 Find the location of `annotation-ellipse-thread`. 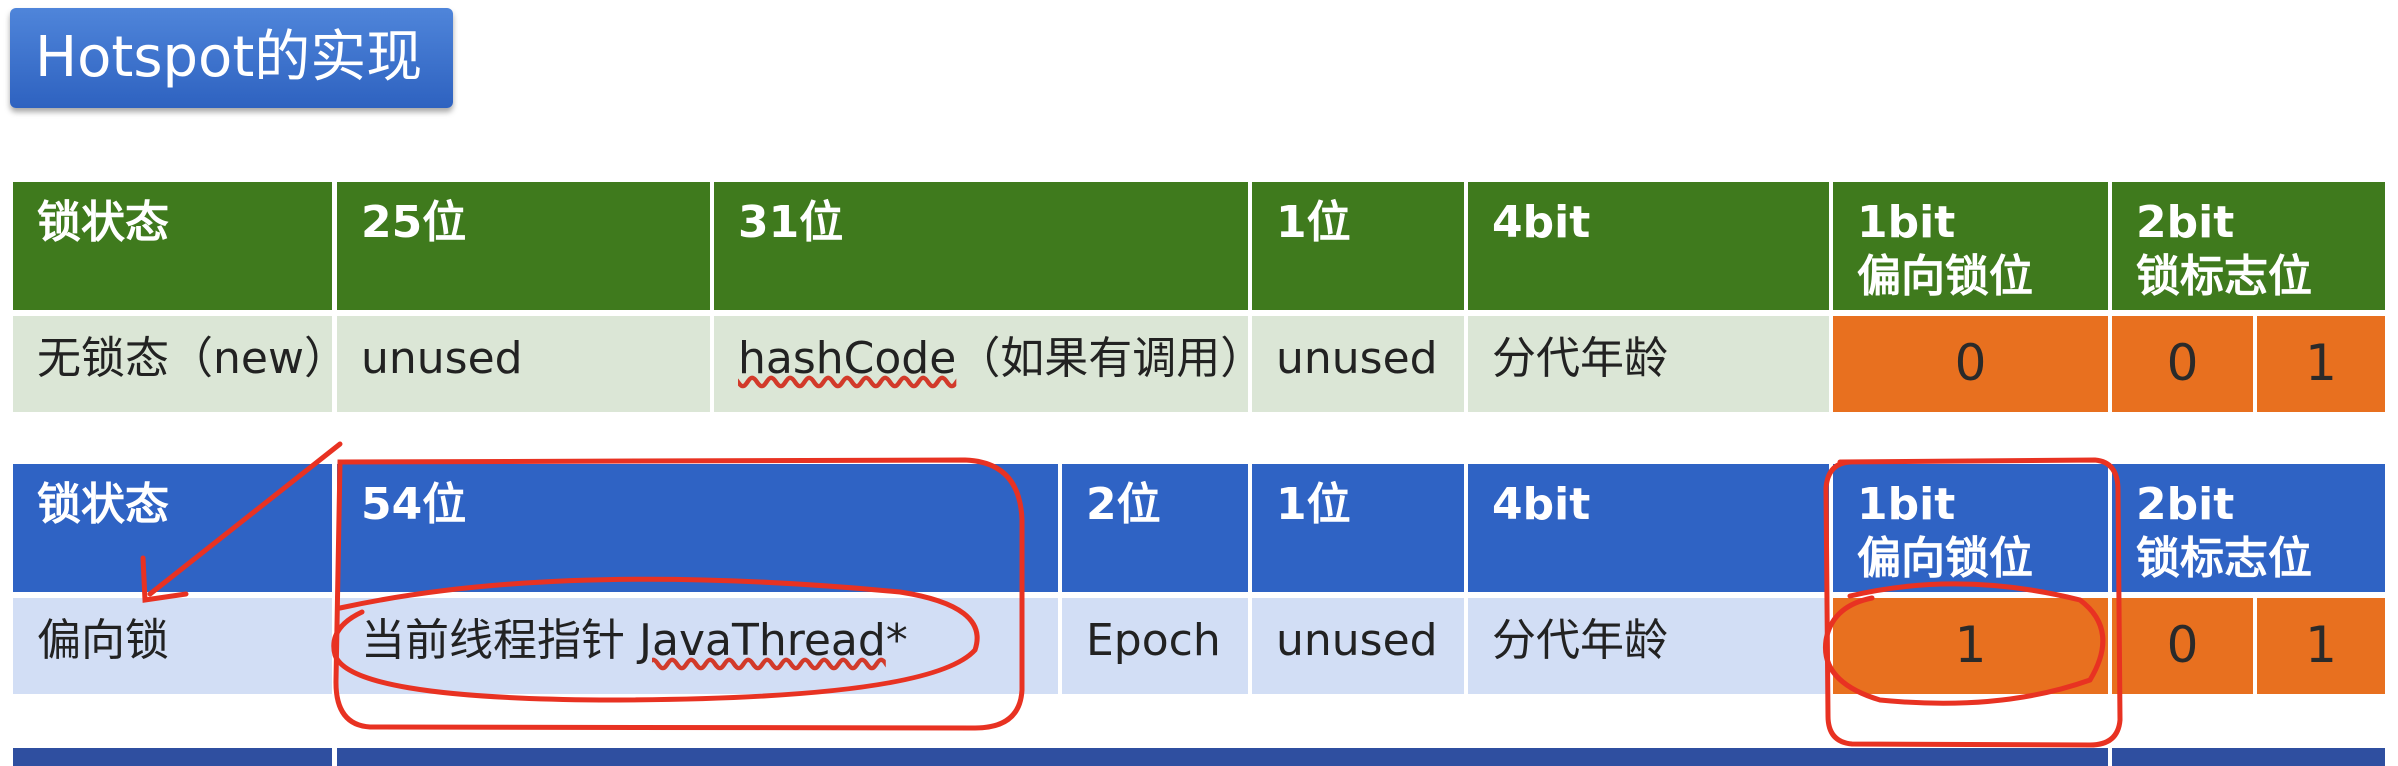

annotation-ellipse-thread is located at coordinates (655, 639).